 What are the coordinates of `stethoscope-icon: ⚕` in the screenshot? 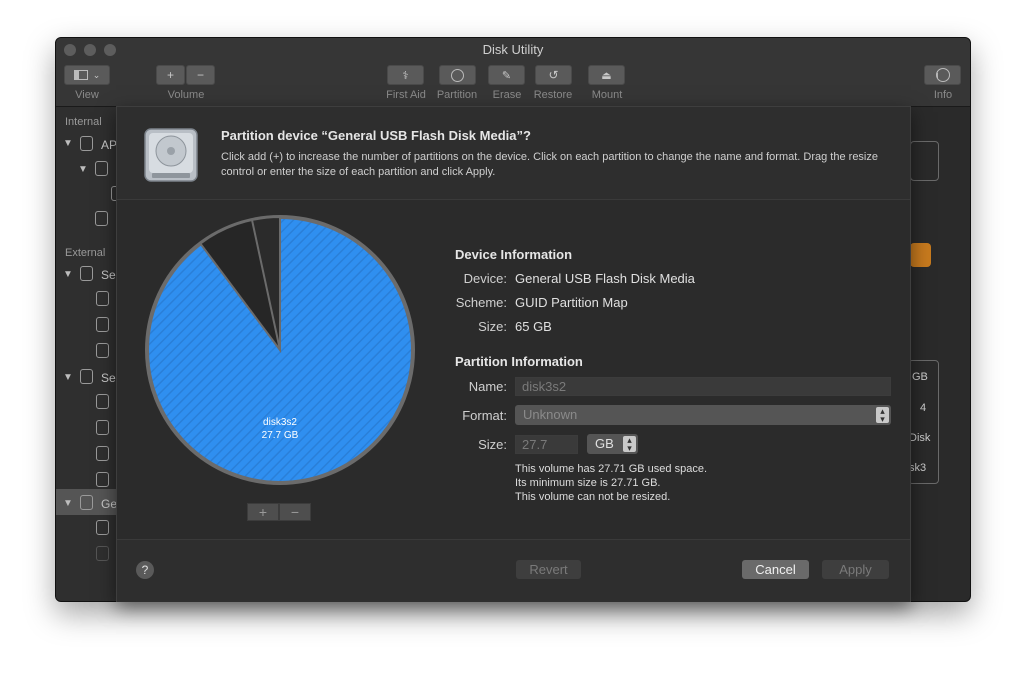 It's located at (405, 75).